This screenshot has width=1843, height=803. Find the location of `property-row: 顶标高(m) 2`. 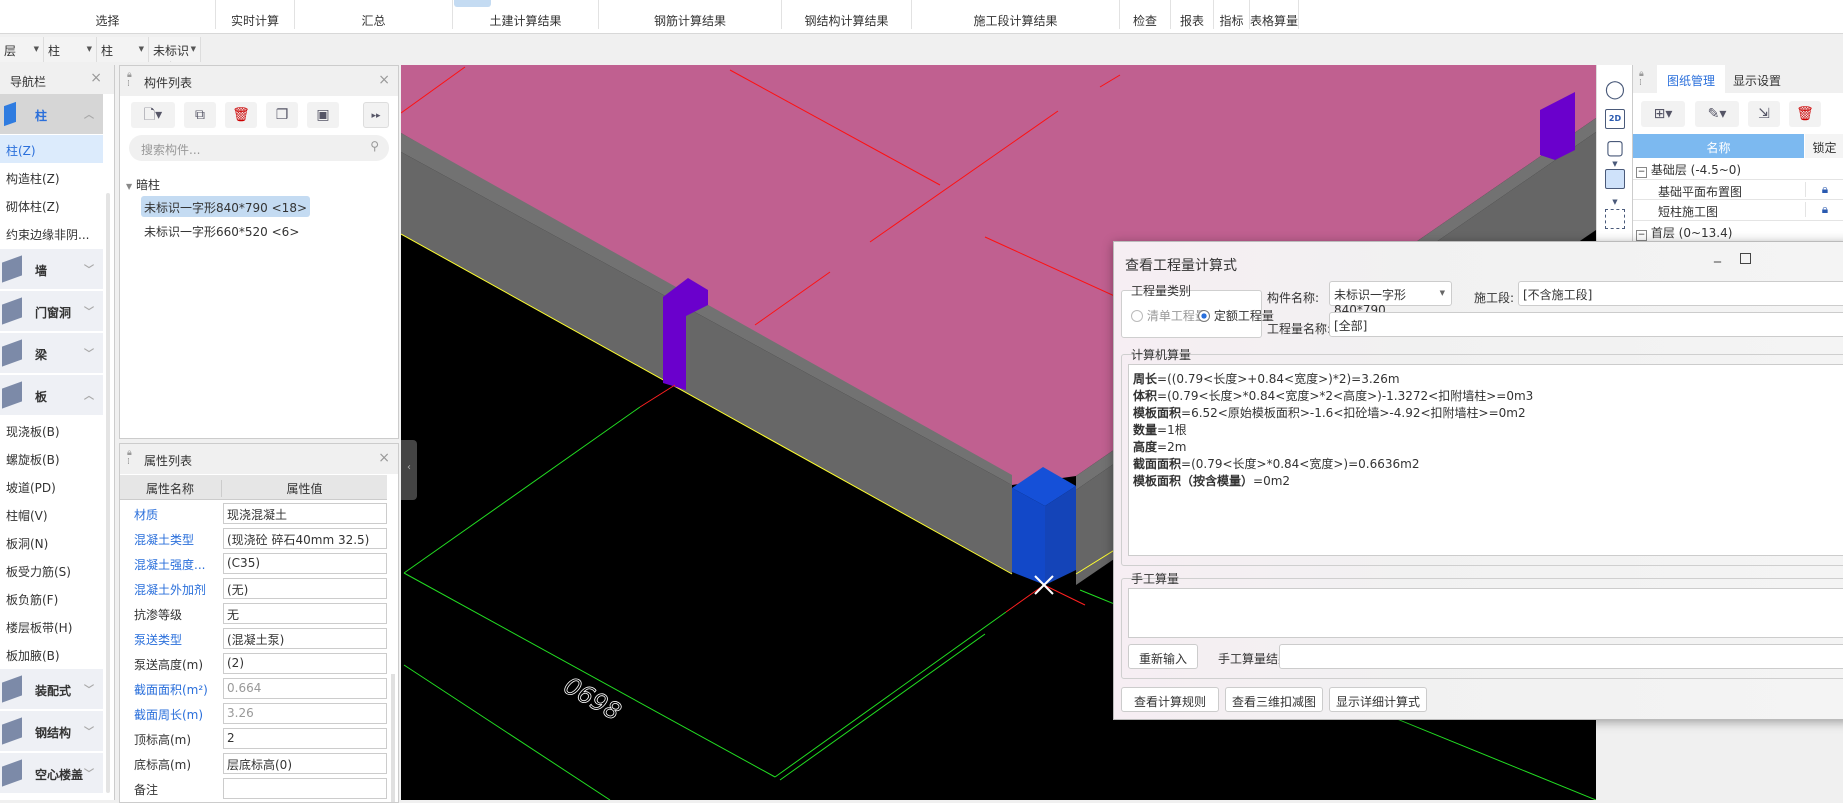

property-row: 顶标高(m) 2 is located at coordinates (253, 738).